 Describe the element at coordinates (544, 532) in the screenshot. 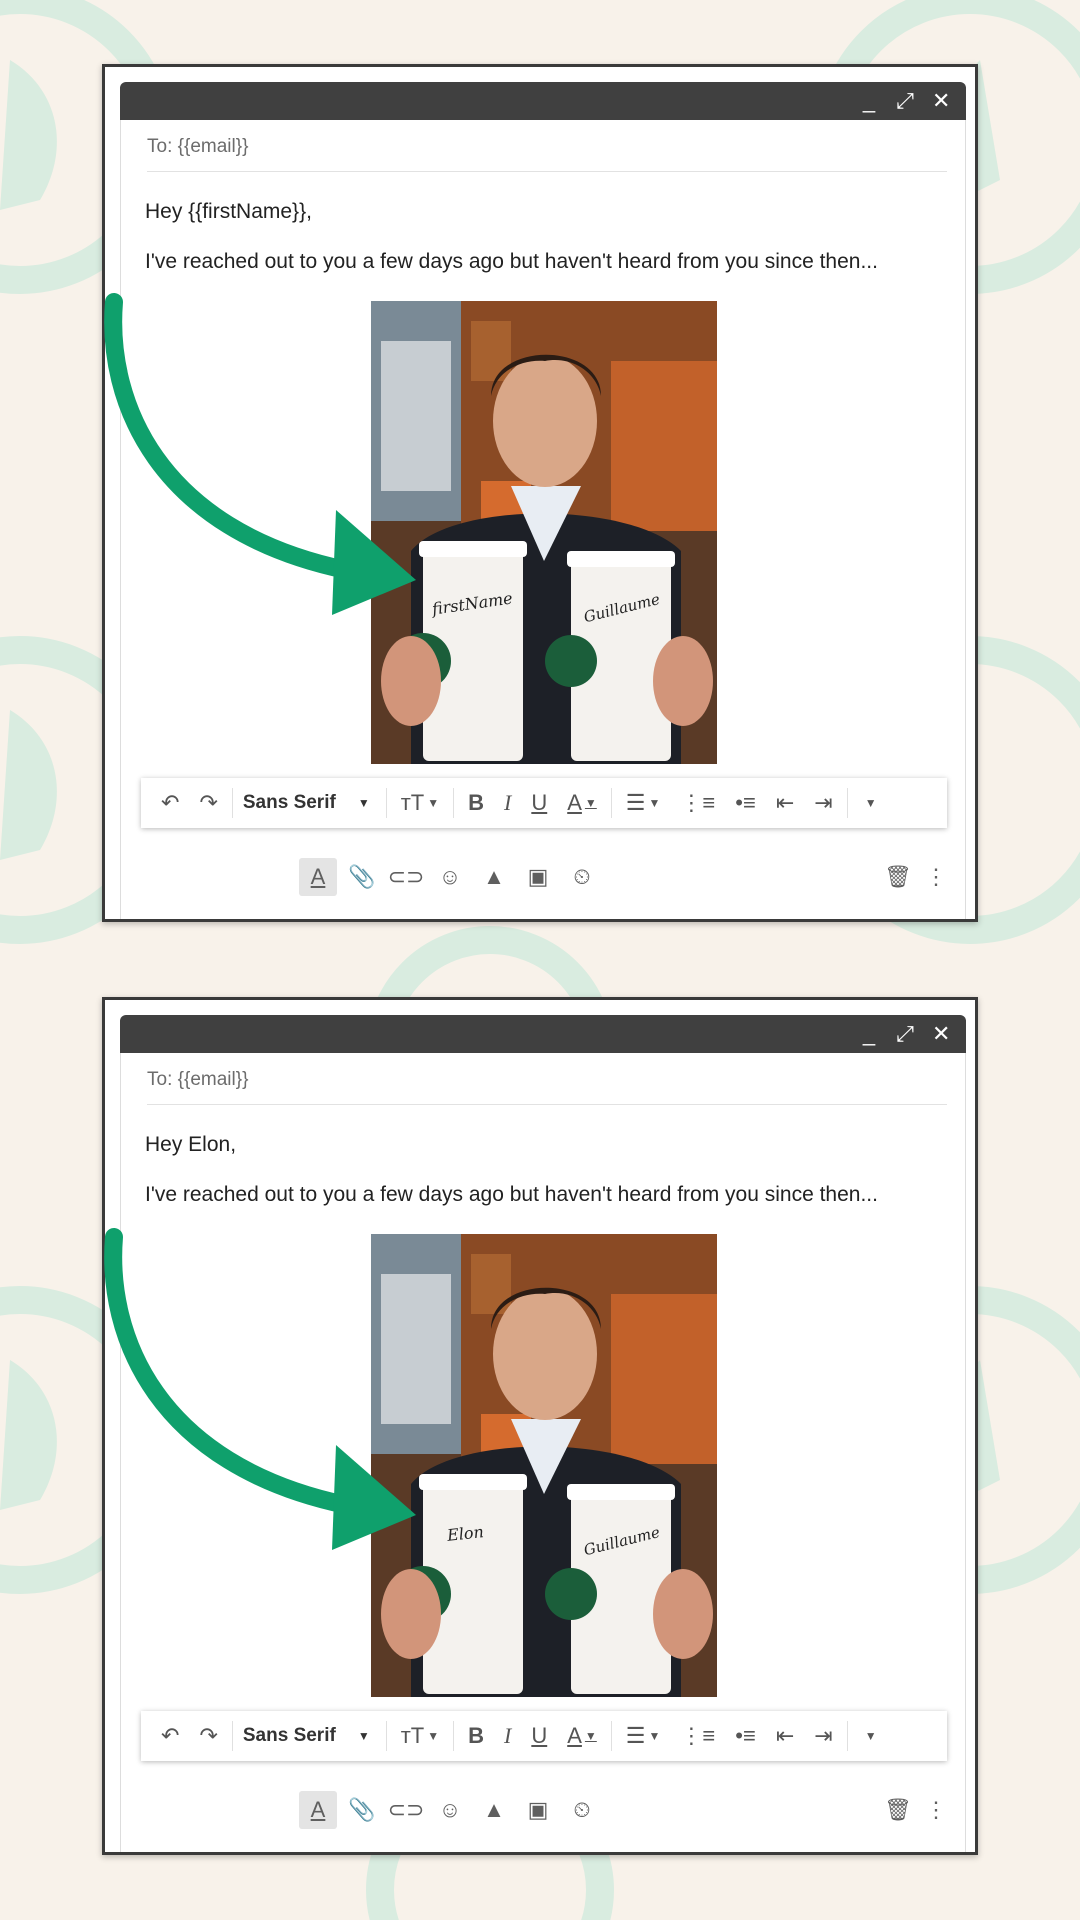

I see `embedded-photo: firstName Guillaume` at that location.